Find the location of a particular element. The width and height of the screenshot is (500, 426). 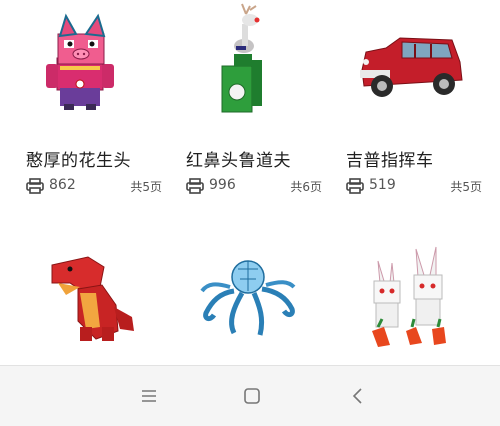

model-meta: 996 共6页 is located at coordinates (254, 186).